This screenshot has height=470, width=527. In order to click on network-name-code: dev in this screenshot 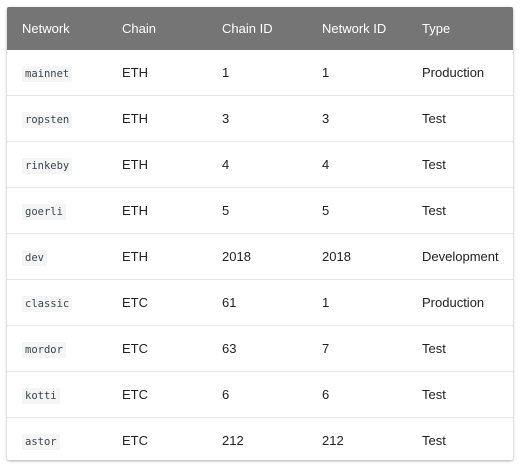, I will do `click(34, 258)`.